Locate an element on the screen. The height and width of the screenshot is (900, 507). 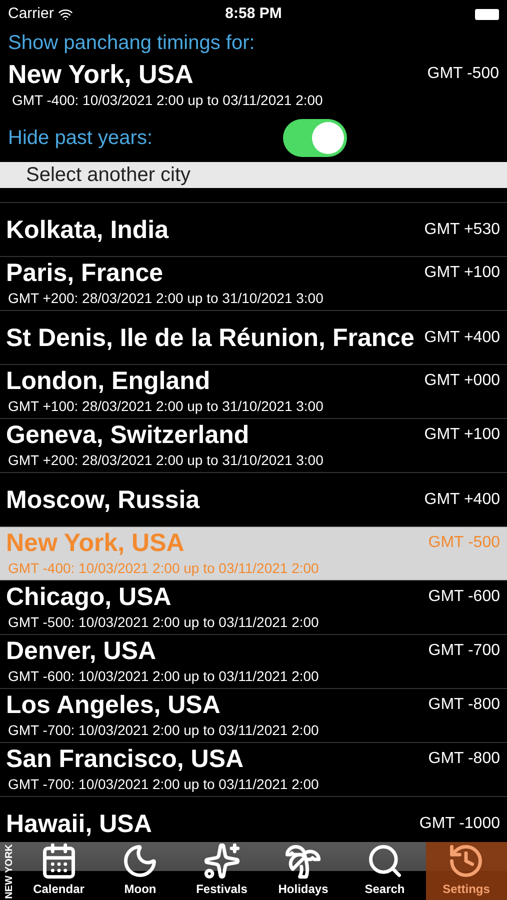
gmt-offset: GMT -700 is located at coordinates (464, 651).